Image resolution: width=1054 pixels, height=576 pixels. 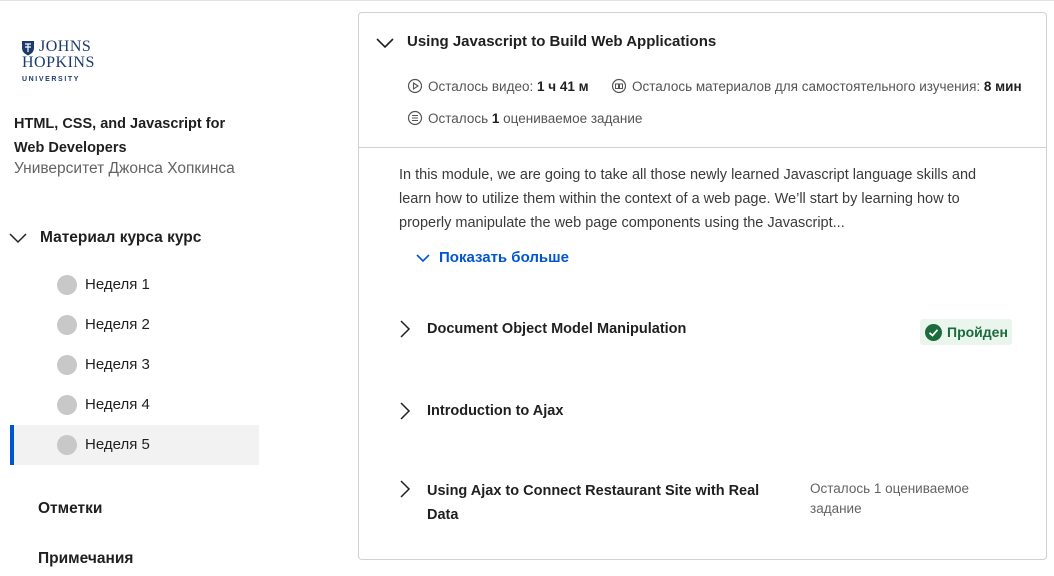 I want to click on video-remaining: Осталось видео: 1 ч 41 м, so click(x=498, y=86).